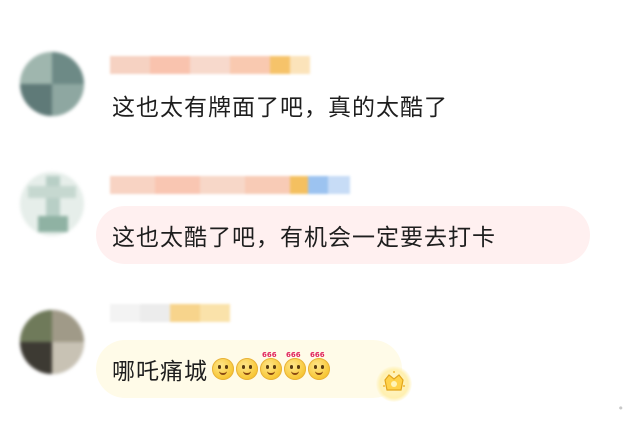 The image size is (640, 421). I want to click on comment-bubble: 哪吒痛城 666 666 666, so click(249, 369).